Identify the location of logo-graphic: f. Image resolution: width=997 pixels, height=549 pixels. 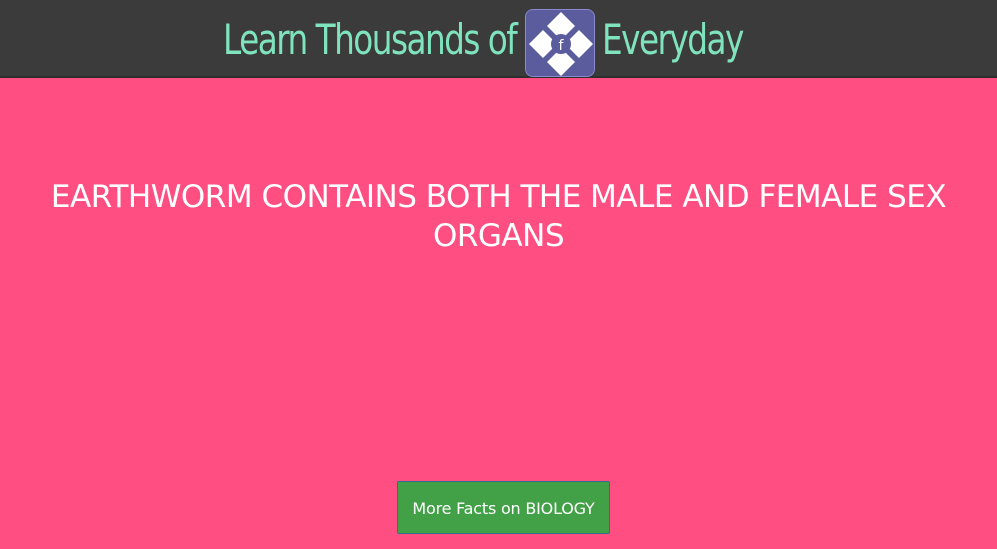
(560, 43).